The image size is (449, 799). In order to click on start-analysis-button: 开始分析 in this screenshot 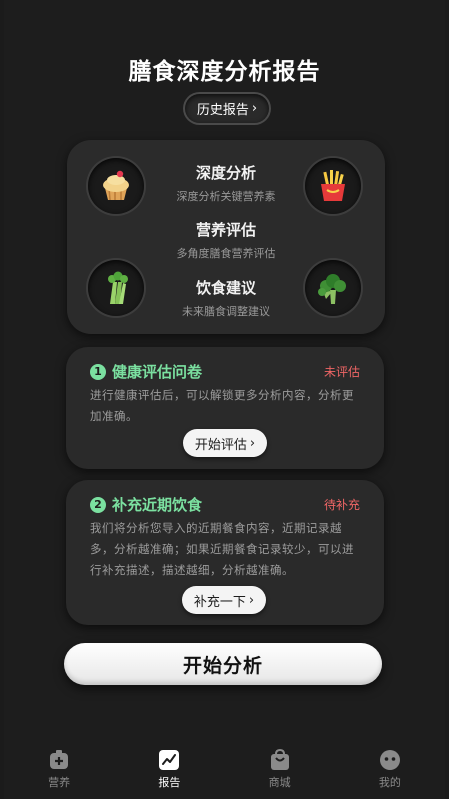, I will do `click(223, 664)`.